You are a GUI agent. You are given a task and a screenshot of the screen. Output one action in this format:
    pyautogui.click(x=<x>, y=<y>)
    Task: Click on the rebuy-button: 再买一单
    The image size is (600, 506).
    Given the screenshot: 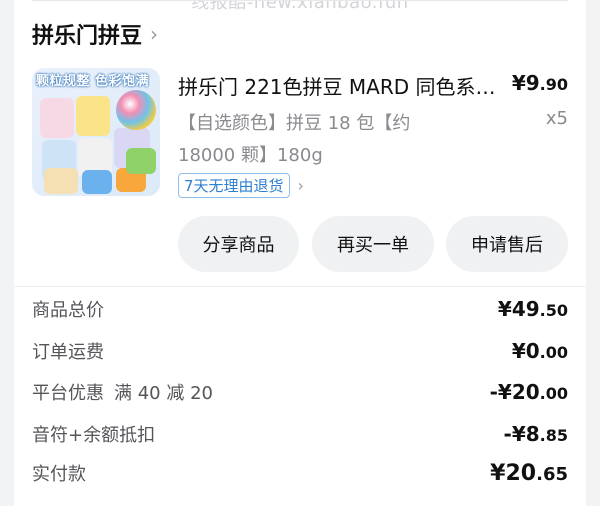 What is the action you would take?
    pyautogui.click(x=373, y=244)
    